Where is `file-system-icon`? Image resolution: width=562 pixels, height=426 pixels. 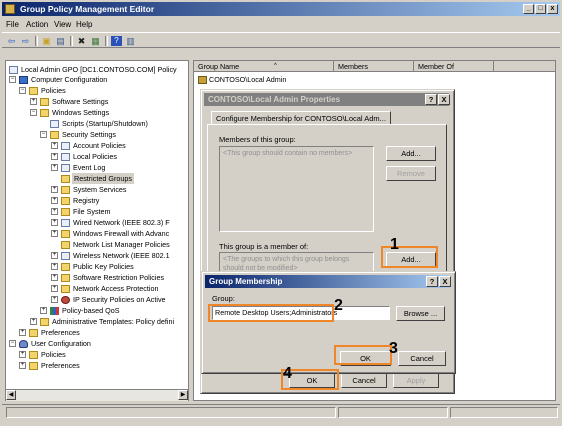
file-system-icon is located at coordinates (65, 212).